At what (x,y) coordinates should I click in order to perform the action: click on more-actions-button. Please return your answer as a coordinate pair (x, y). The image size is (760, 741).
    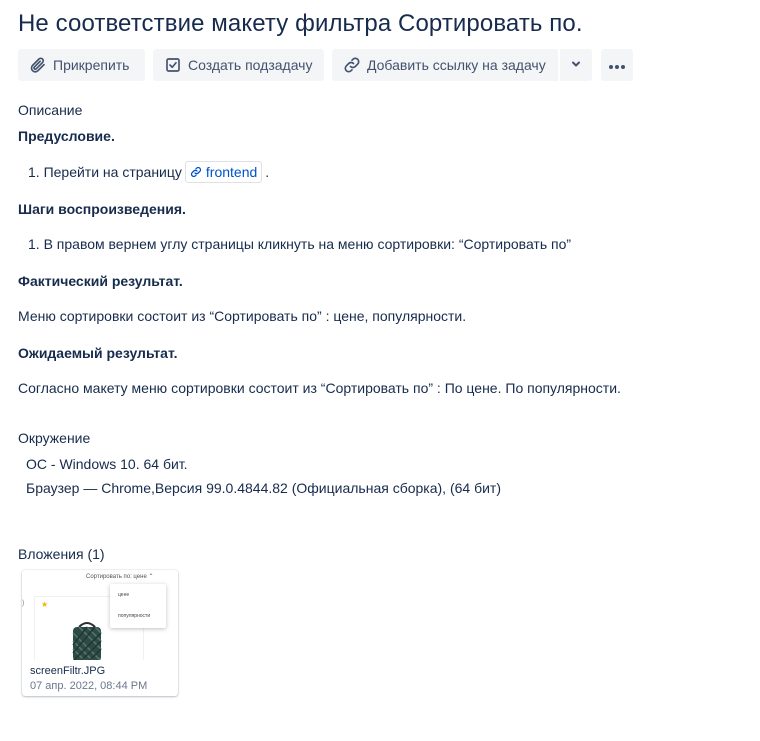
    Looking at the image, I should click on (617, 65).